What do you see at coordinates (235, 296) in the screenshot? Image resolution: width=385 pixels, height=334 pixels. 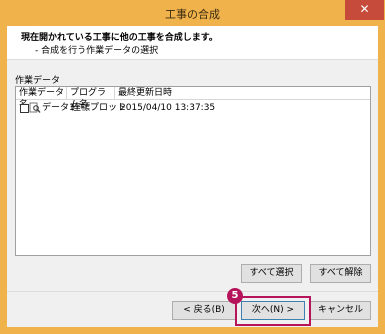 I see `step-badge: 5` at bounding box center [235, 296].